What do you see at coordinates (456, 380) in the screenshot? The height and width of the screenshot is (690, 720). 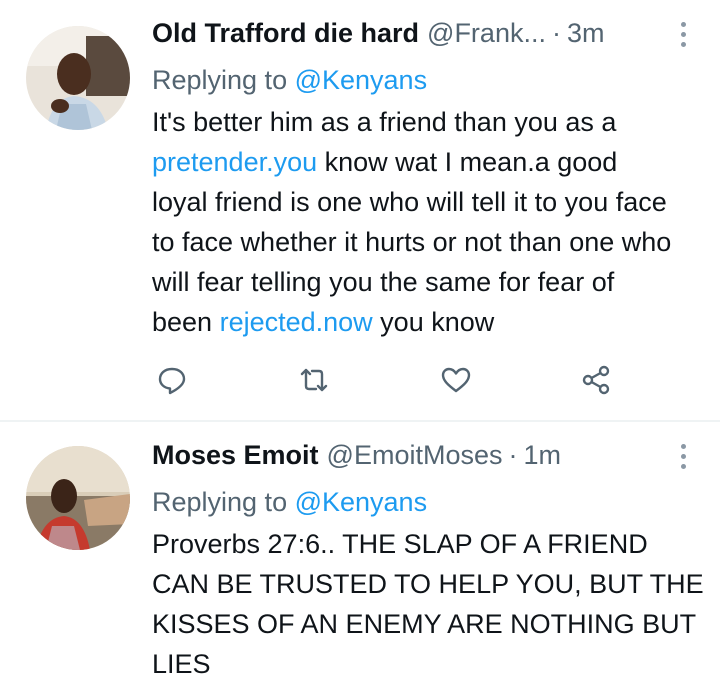 I see `like-icon` at bounding box center [456, 380].